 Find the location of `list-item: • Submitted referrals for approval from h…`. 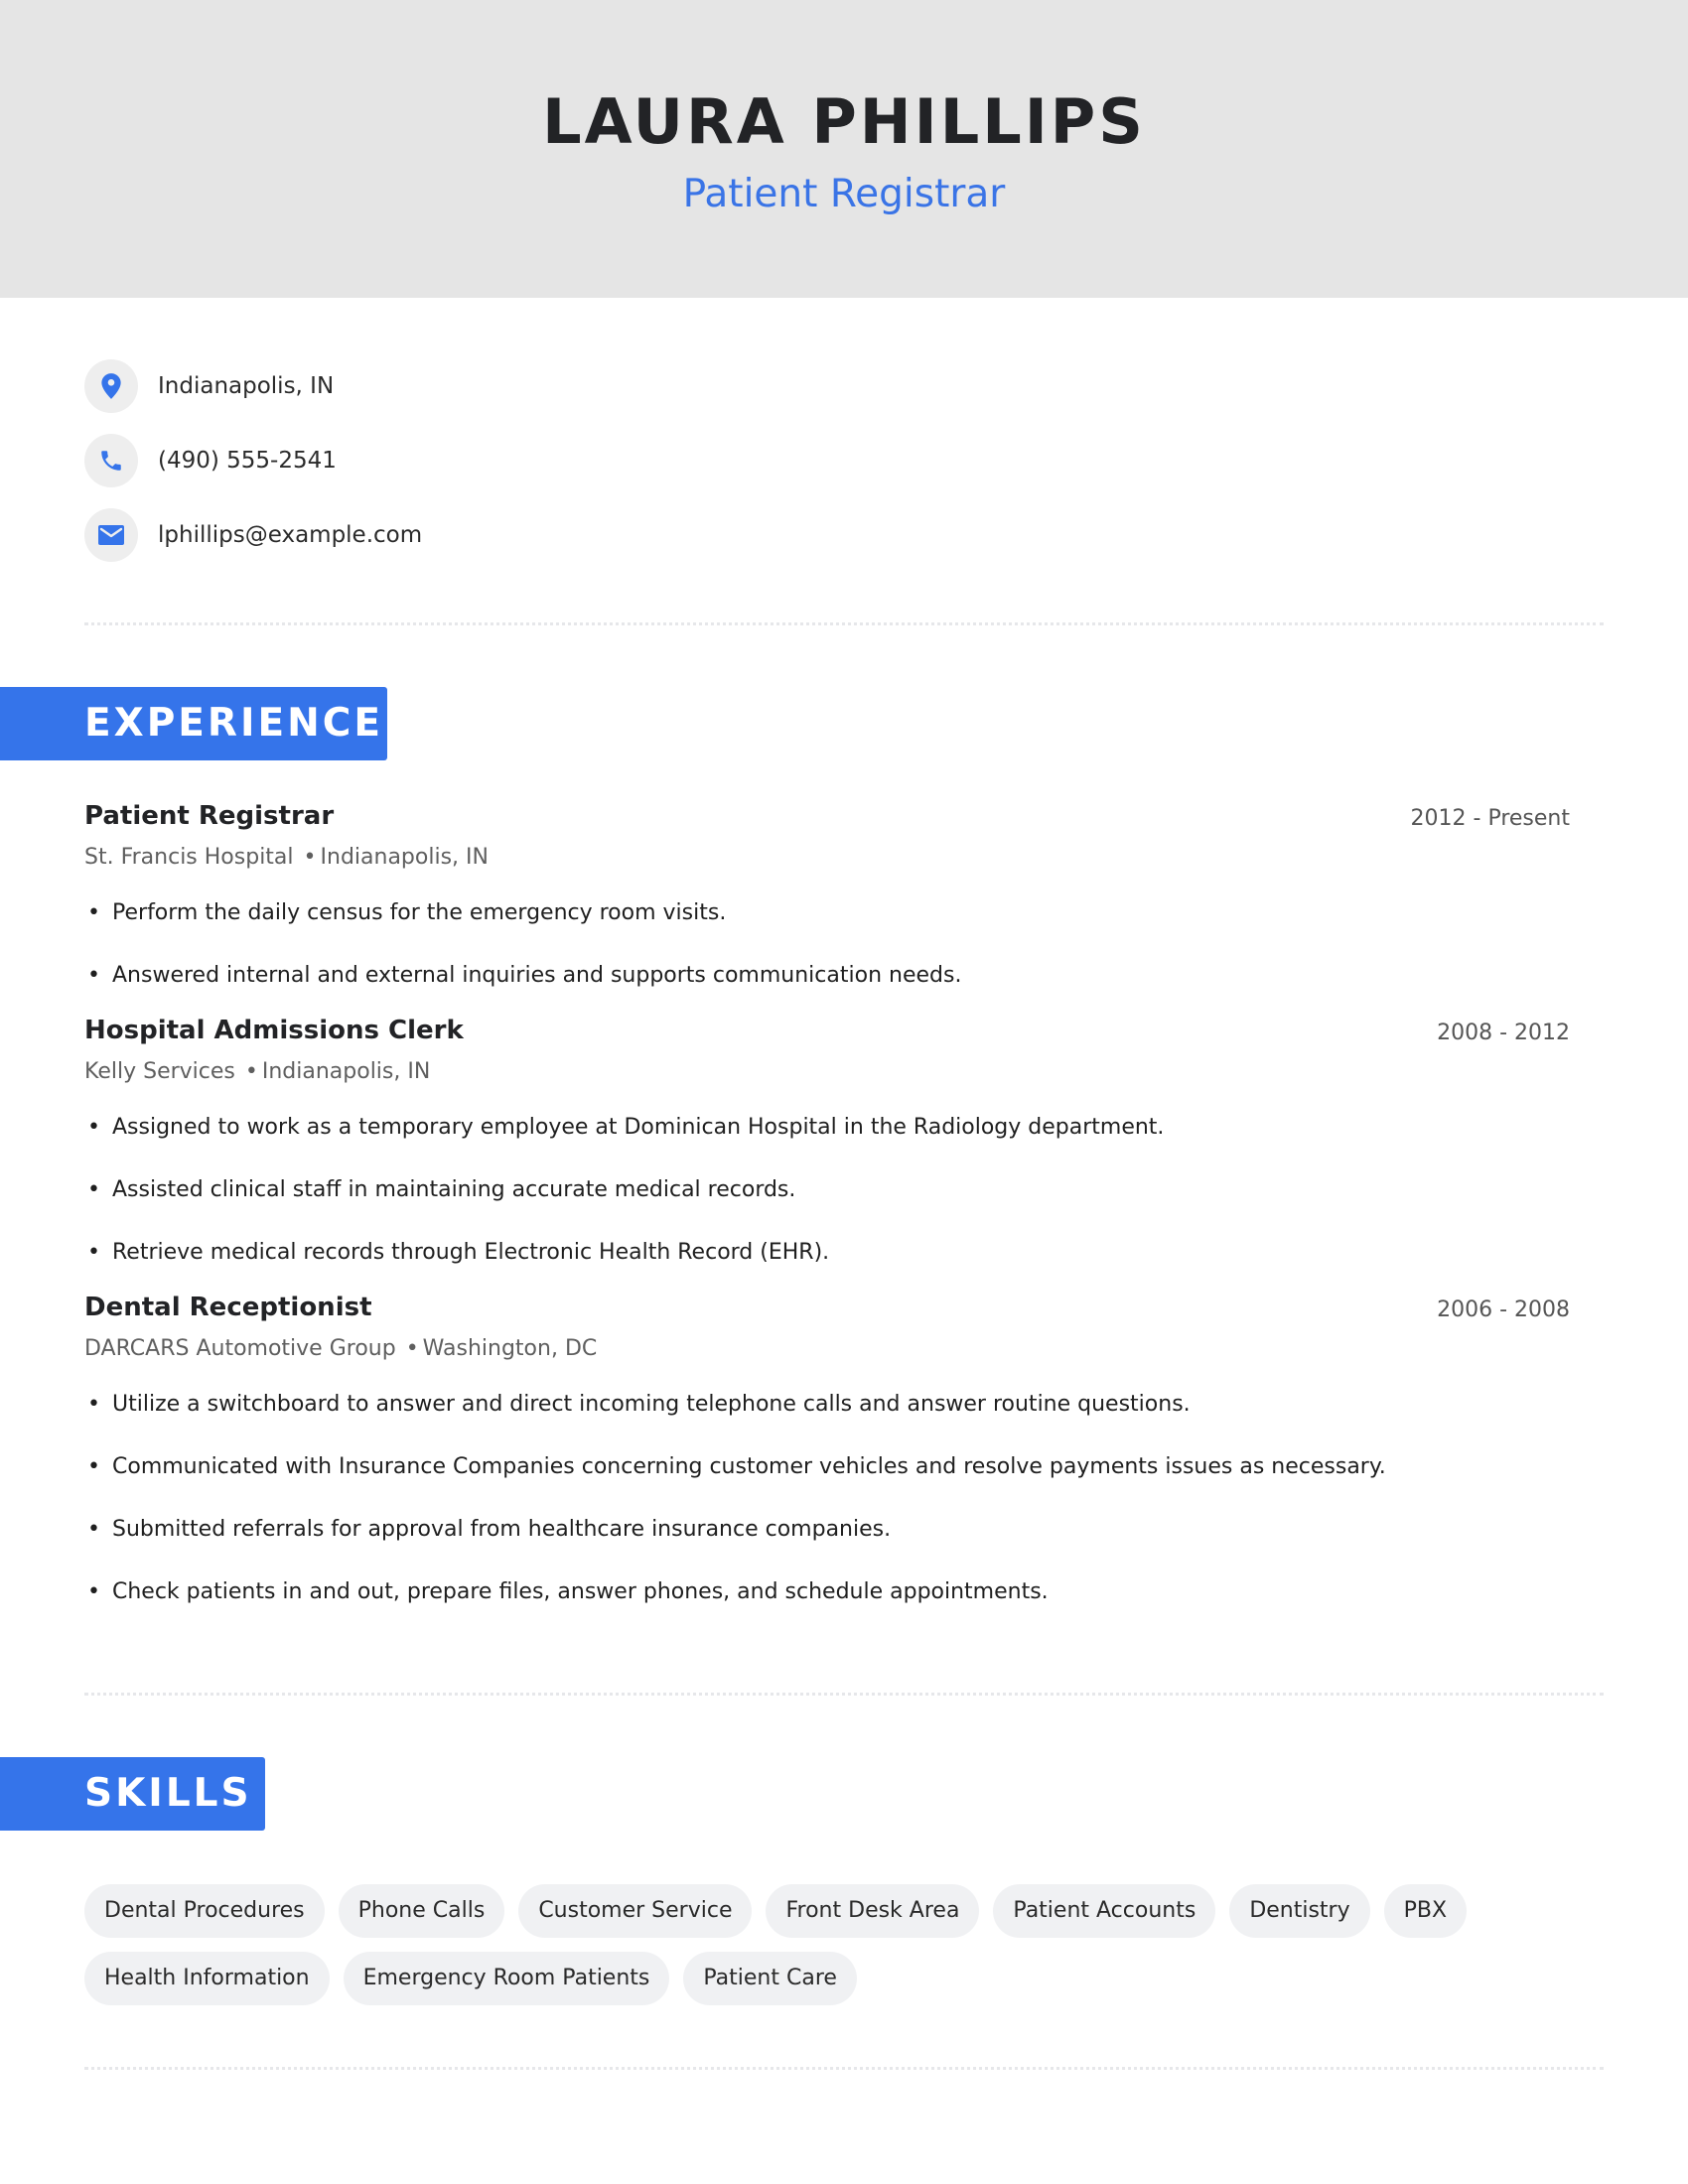

list-item: • Submitted referrals for approval from h… is located at coordinates (487, 1530).